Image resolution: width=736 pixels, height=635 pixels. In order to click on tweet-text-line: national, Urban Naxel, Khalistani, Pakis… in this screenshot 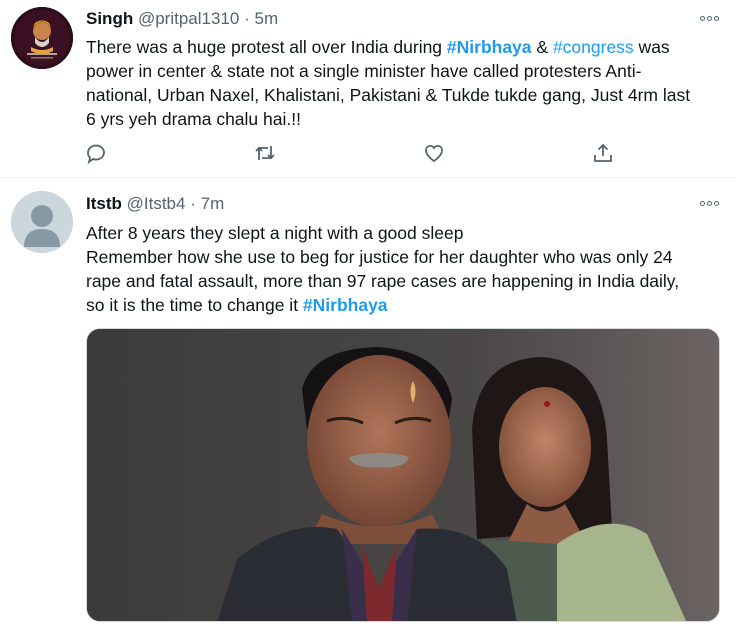, I will do `click(388, 95)`.